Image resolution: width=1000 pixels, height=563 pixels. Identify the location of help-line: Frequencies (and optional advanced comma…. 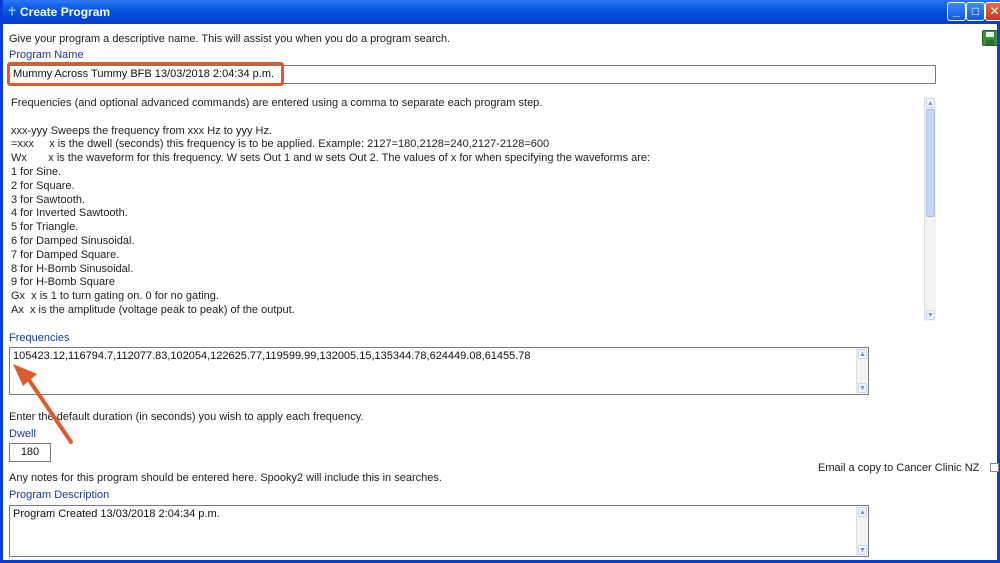
(277, 103).